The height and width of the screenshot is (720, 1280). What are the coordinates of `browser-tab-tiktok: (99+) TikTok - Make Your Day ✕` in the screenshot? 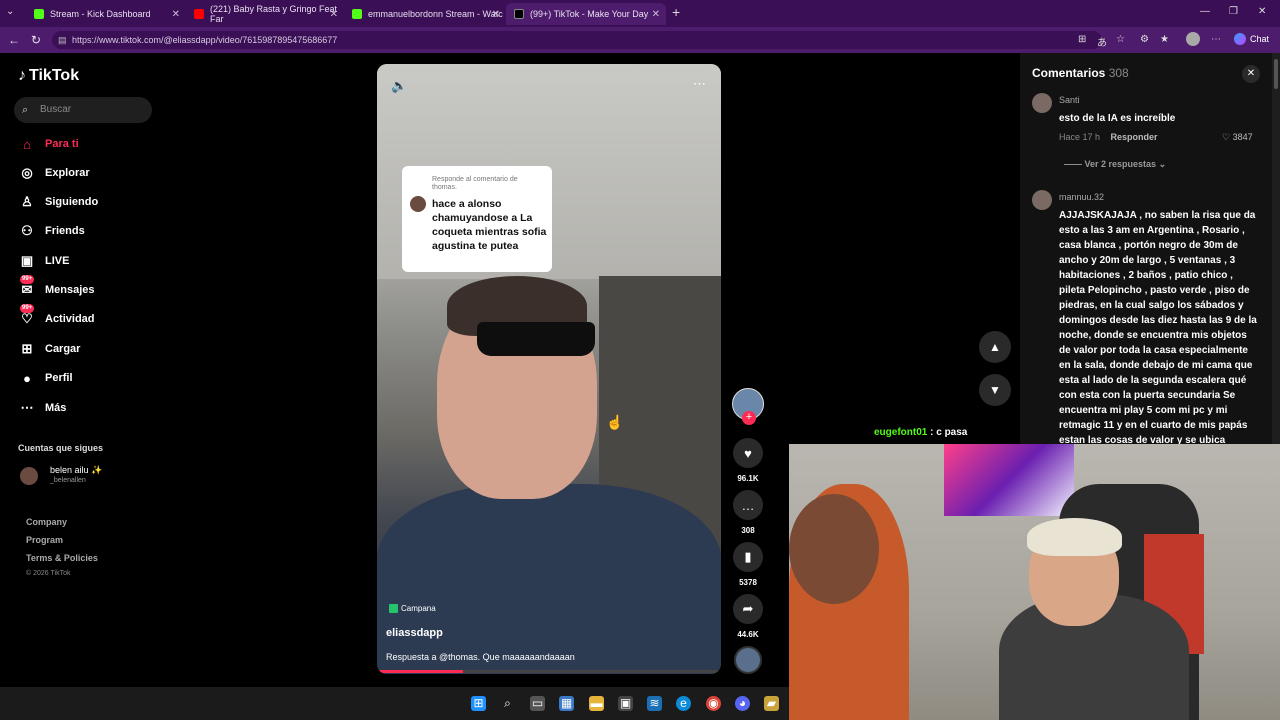 It's located at (586, 14).